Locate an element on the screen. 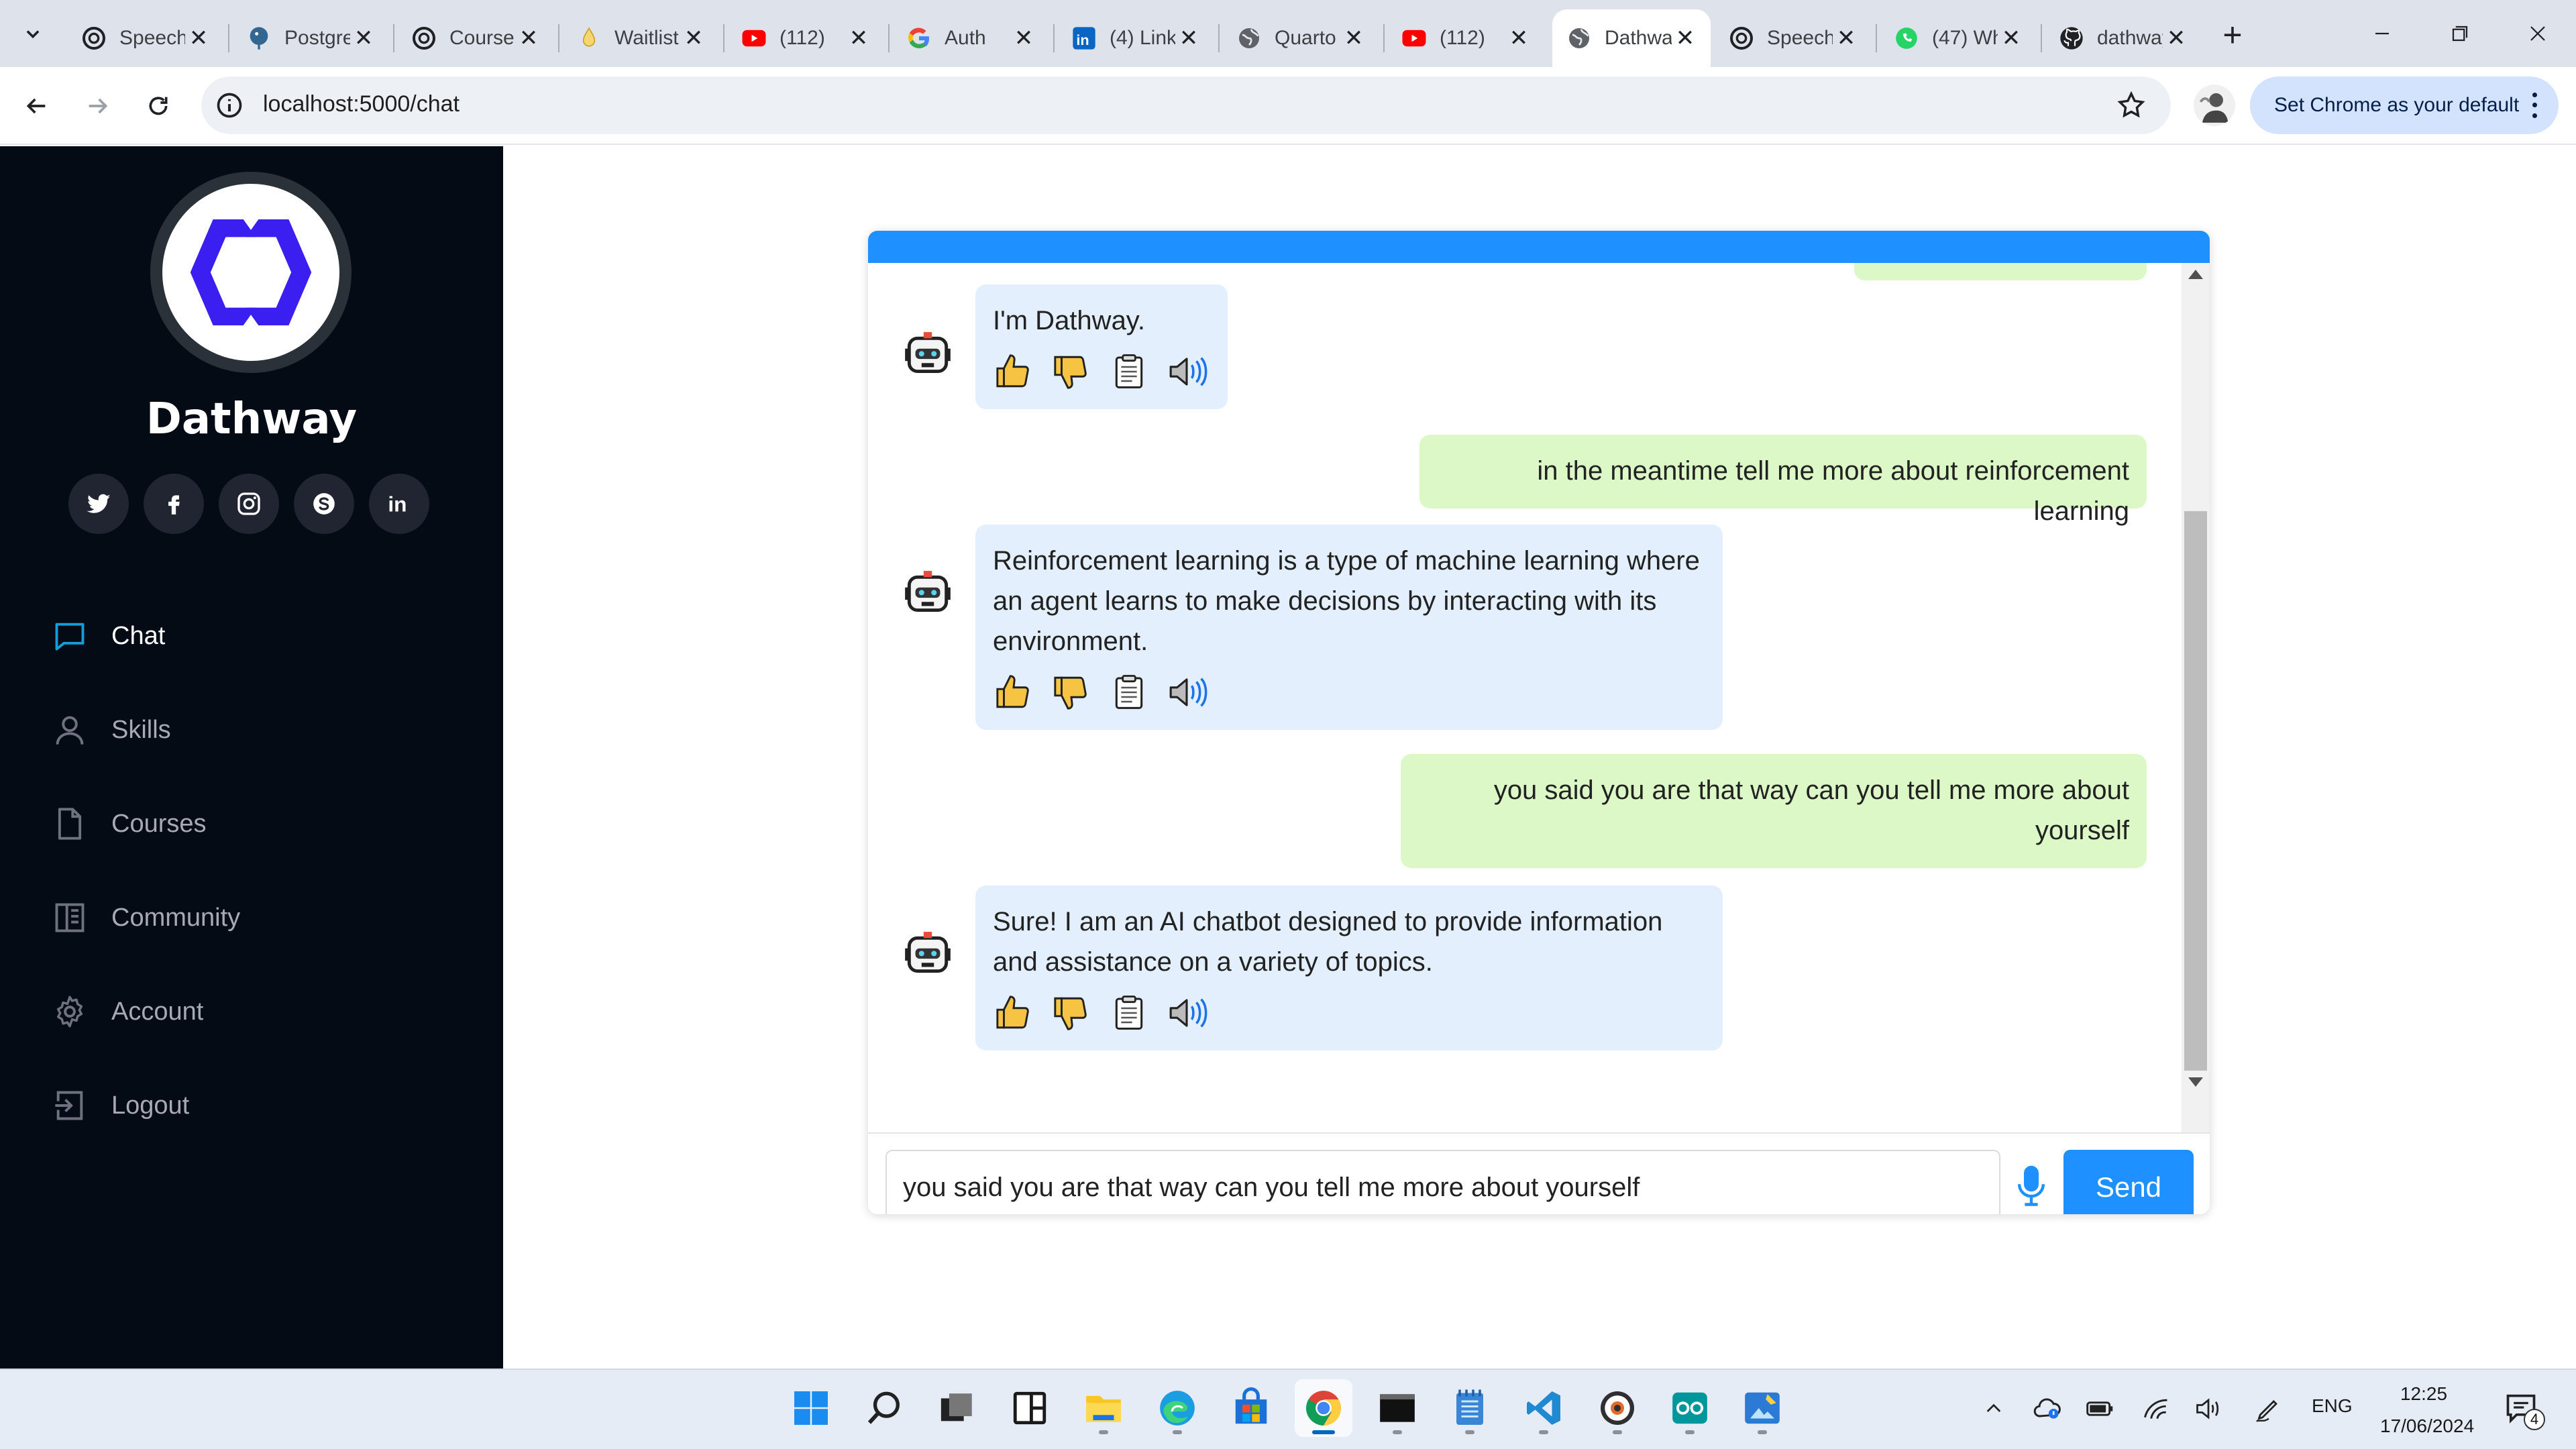  tab-quarto: Quarto ✕ is located at coordinates (1300, 38).